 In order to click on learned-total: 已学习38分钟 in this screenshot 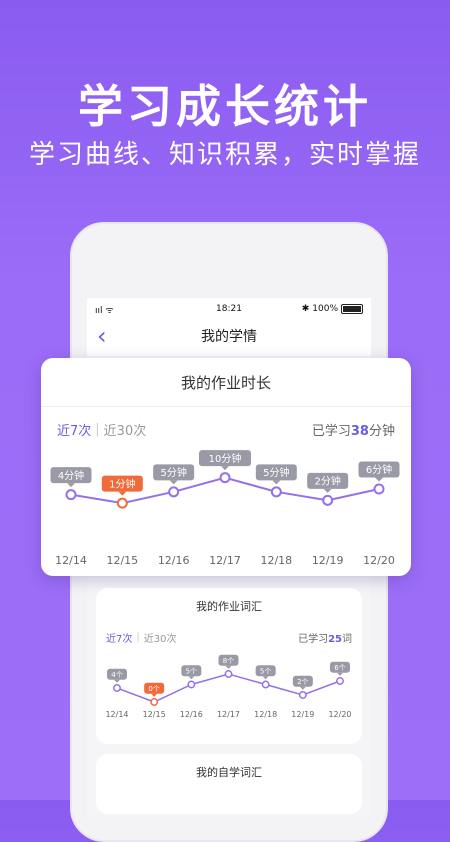, I will do `click(353, 429)`.